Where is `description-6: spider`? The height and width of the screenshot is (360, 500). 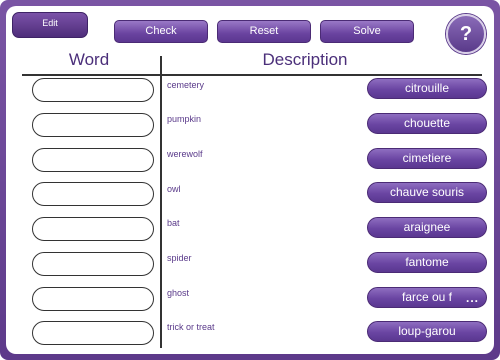 description-6: spider is located at coordinates (179, 258).